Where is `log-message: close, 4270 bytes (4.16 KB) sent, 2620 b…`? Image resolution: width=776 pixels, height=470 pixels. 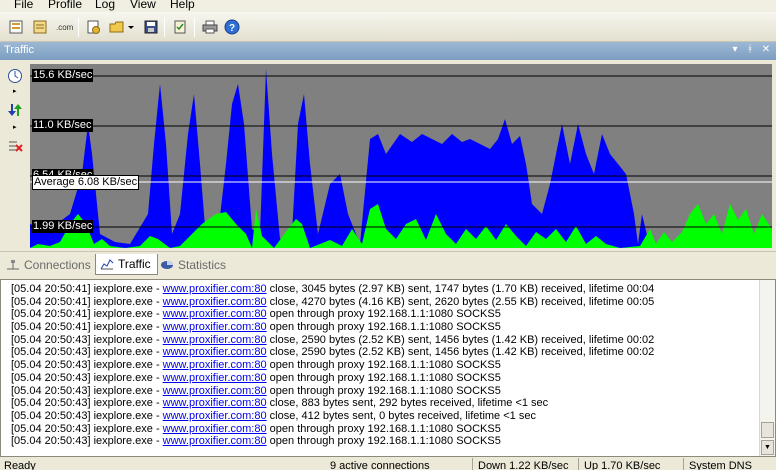 log-message: close, 4270 bytes (4.16 KB) sent, 2620 b… is located at coordinates (460, 301).